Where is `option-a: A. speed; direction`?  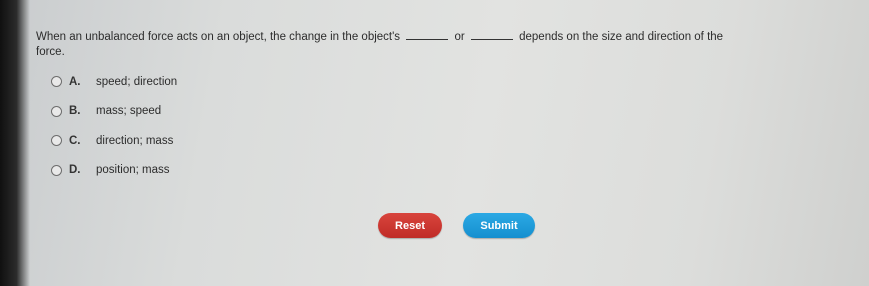
option-a: A. speed; direction is located at coordinates (114, 81).